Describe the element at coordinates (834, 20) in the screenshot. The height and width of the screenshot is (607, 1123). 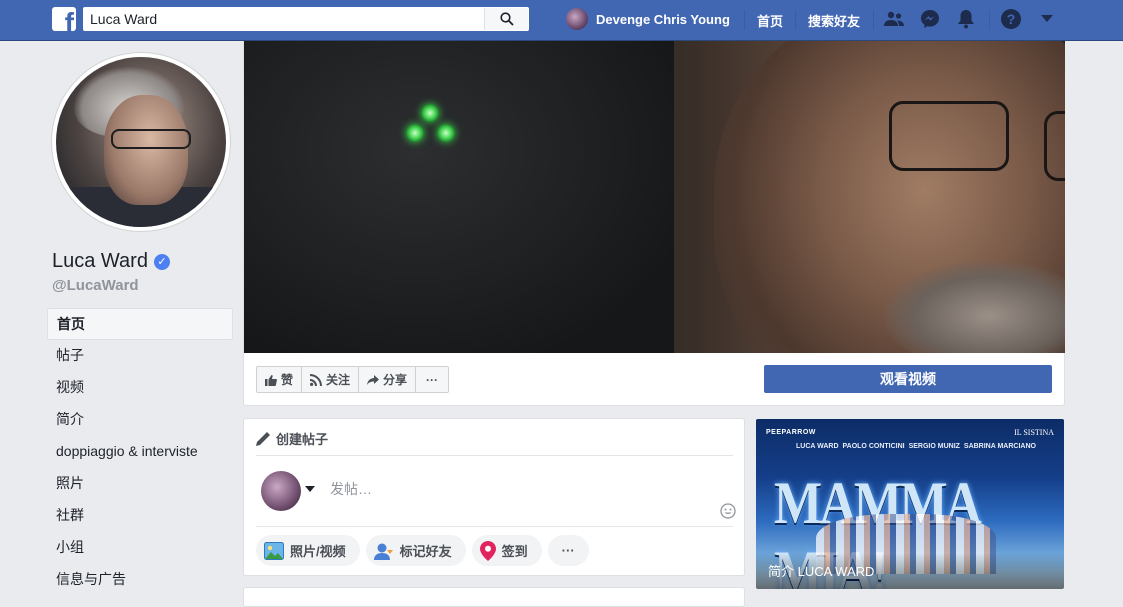
I see `nav-find-friends-link: 搜索好友` at that location.